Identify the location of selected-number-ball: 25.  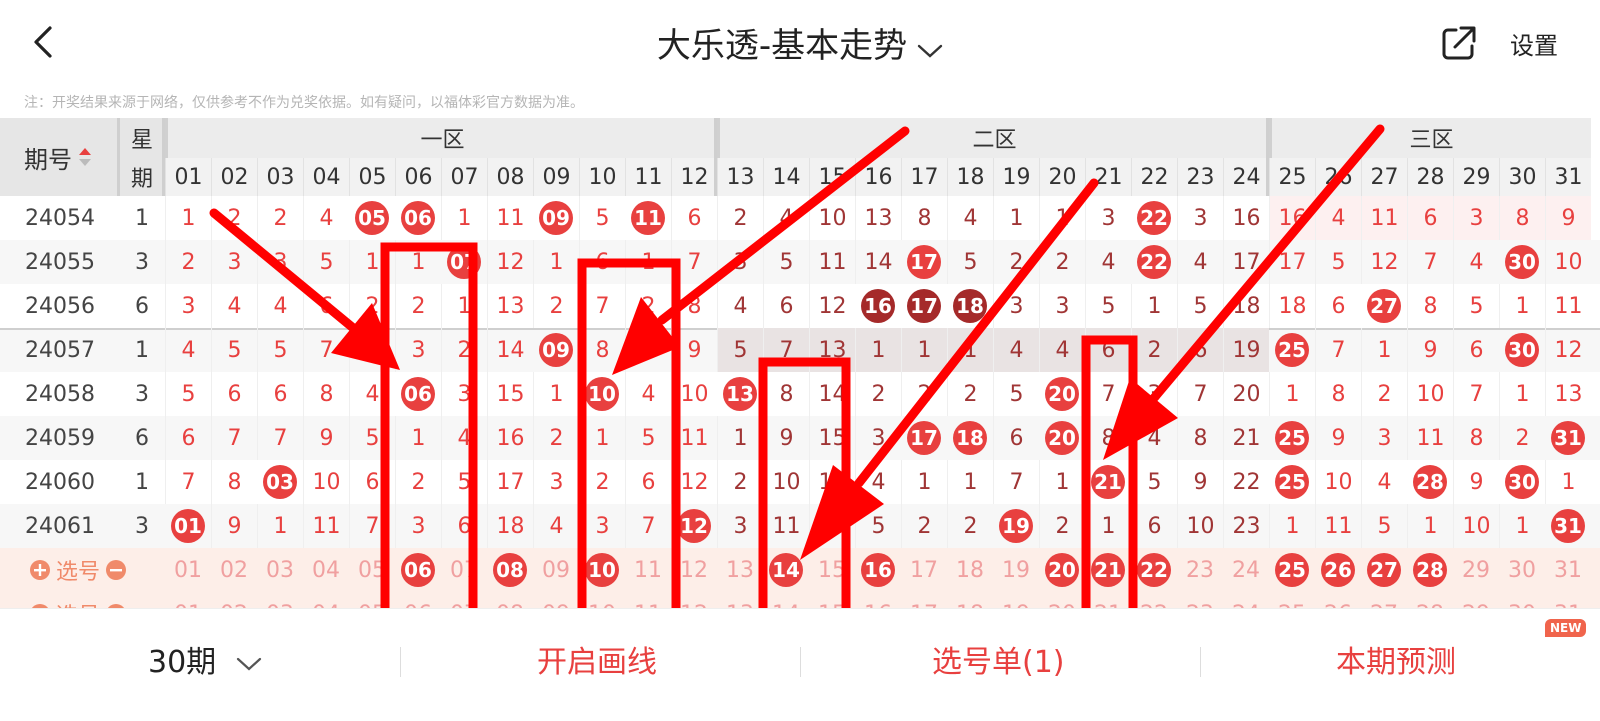
(1292, 570).